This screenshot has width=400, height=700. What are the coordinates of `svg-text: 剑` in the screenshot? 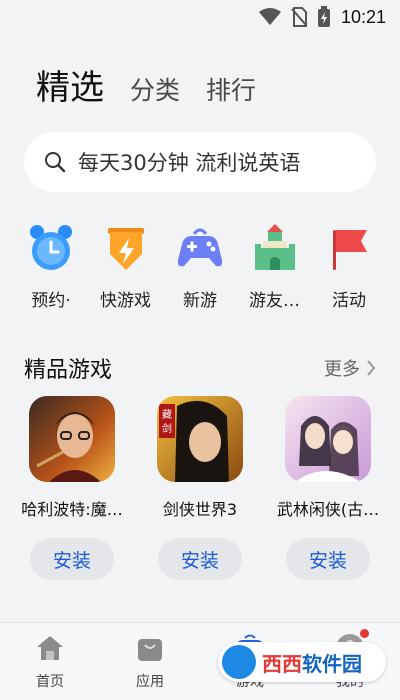 It's located at (167, 428).